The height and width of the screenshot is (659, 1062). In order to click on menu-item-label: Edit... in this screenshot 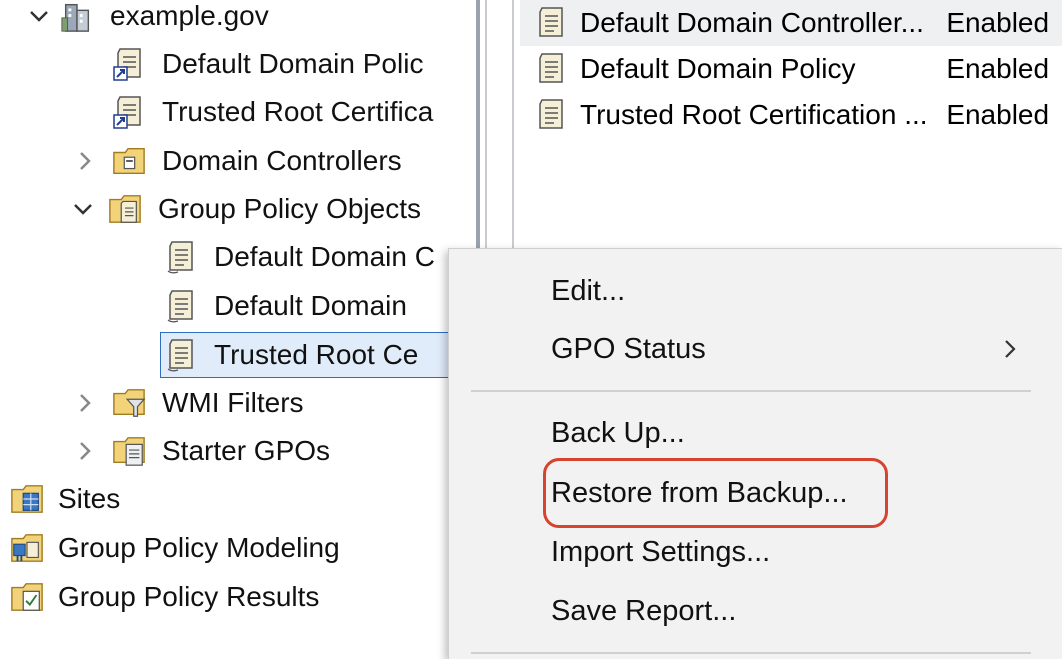, I will do `click(588, 290)`.